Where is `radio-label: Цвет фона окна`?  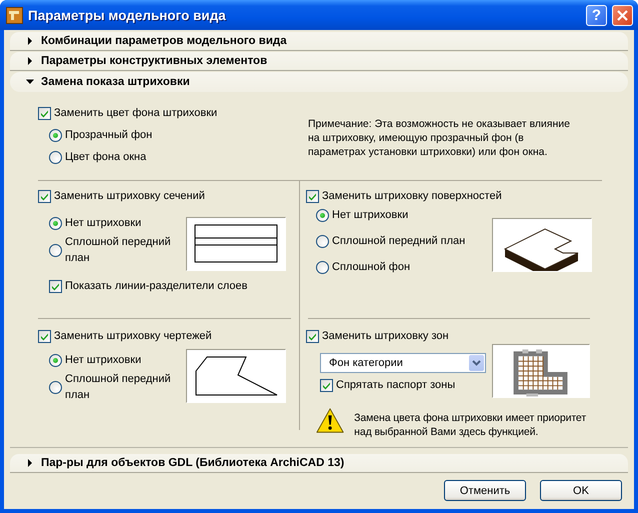
radio-label: Цвет фона окна is located at coordinates (105, 157).